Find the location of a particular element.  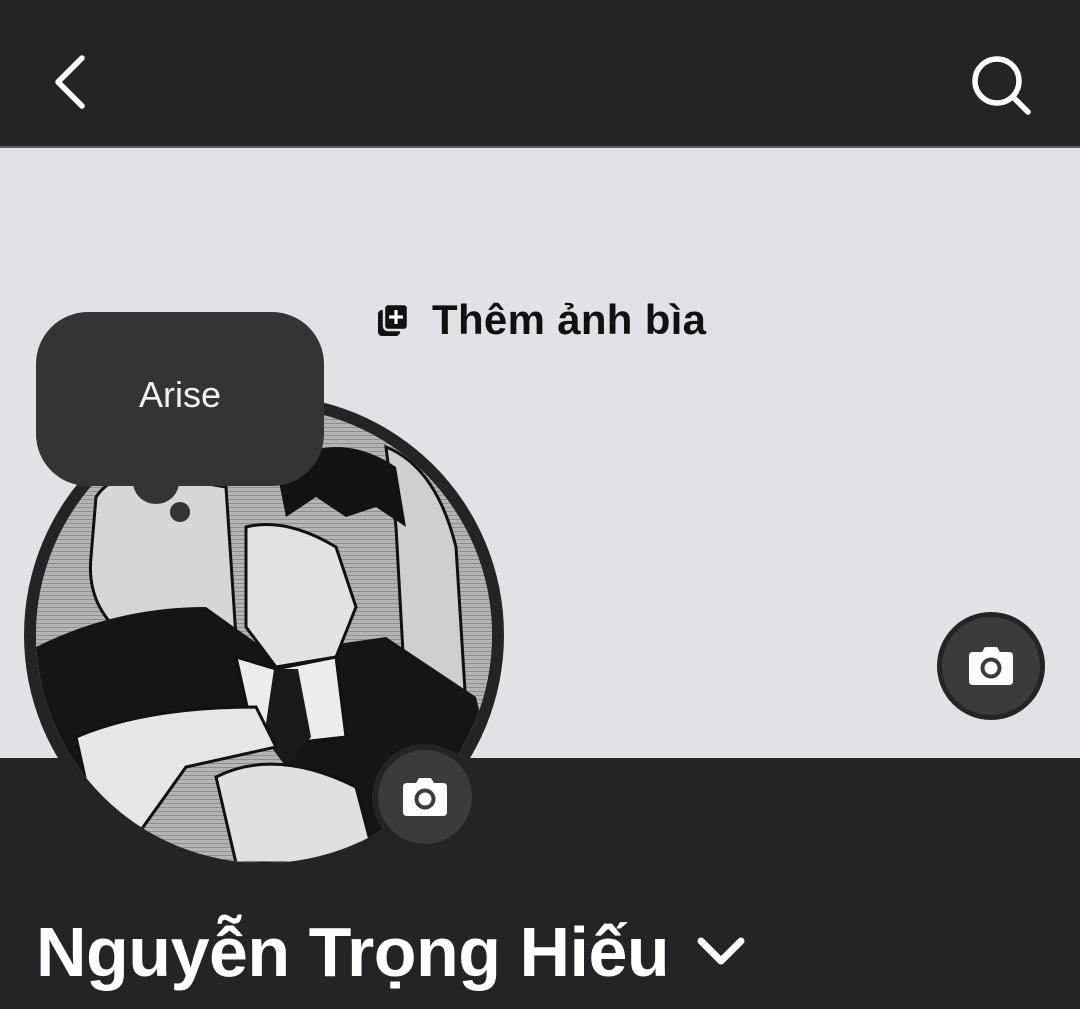

profile-name-button: Nguyễn Trọng Hiếu is located at coordinates (391, 952).